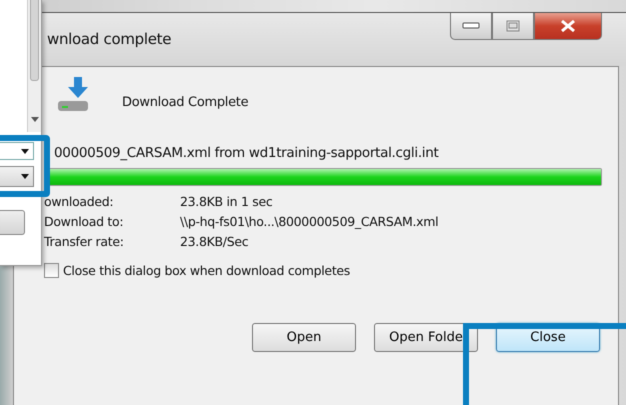  I want to click on scroll-down-icon, so click(35, 119).